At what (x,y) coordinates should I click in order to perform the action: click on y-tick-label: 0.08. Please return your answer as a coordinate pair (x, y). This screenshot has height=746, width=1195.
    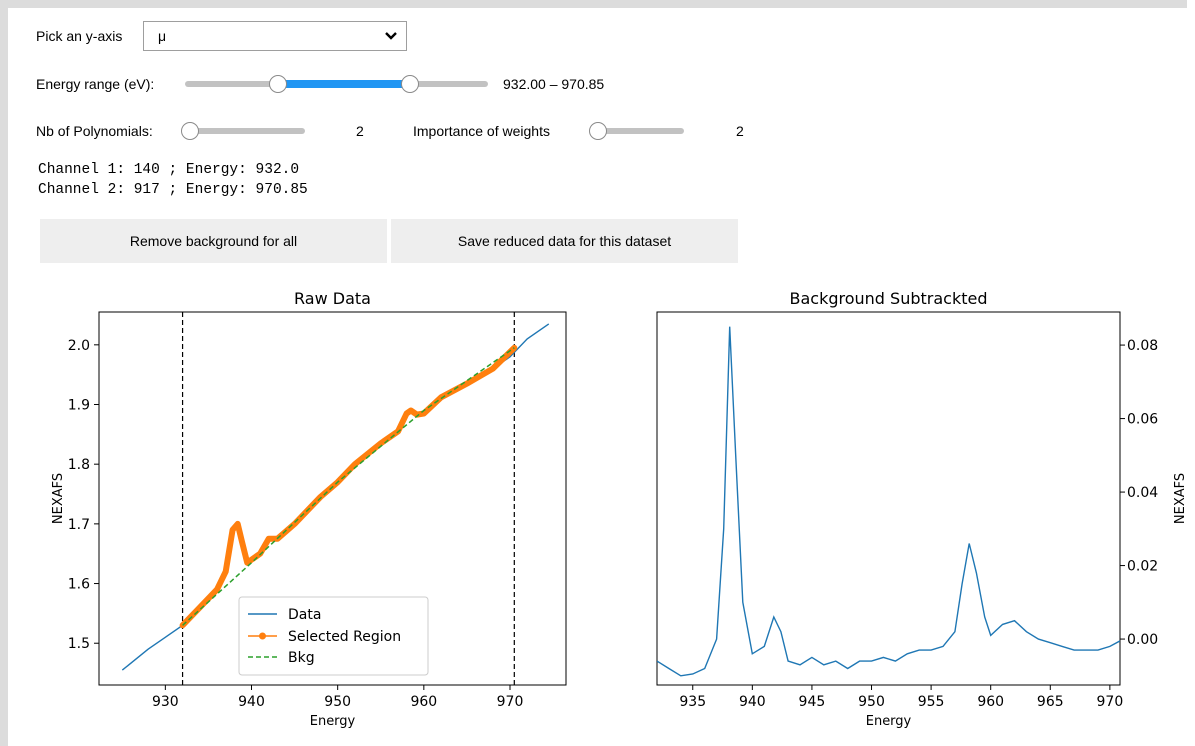
    Looking at the image, I should click on (1142, 346).